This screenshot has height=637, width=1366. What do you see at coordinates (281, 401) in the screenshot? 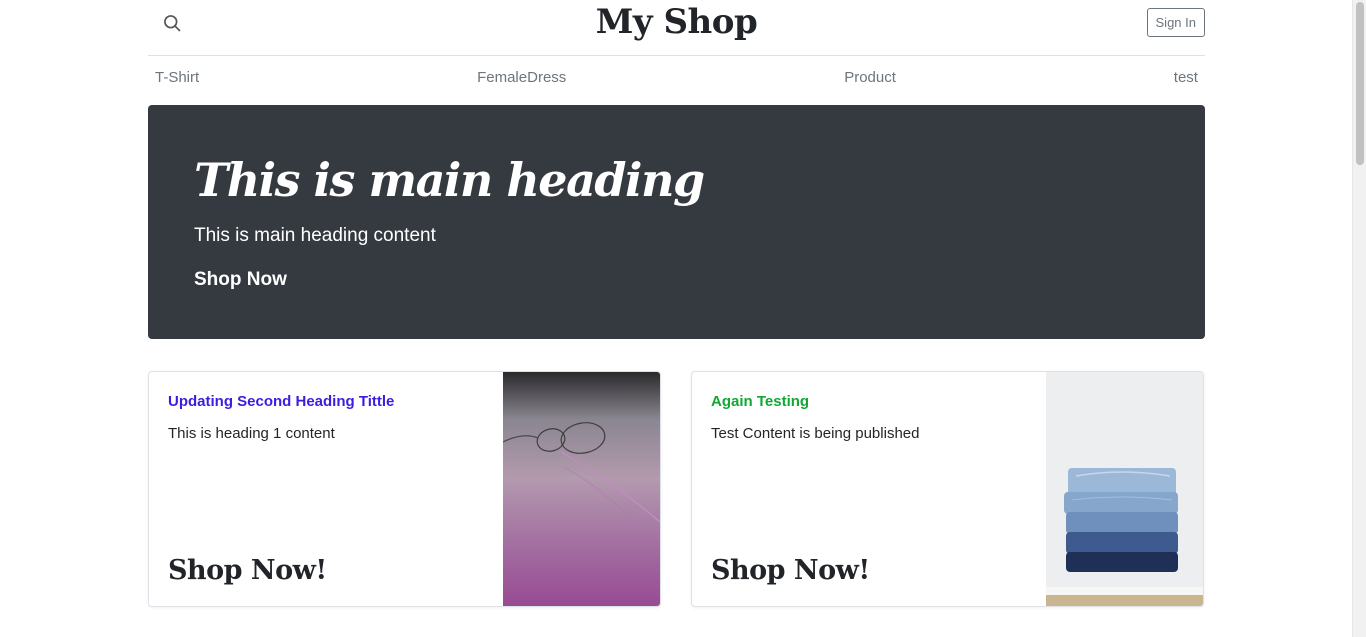
I see `card-title: Updating Second Heading Tittle` at bounding box center [281, 401].